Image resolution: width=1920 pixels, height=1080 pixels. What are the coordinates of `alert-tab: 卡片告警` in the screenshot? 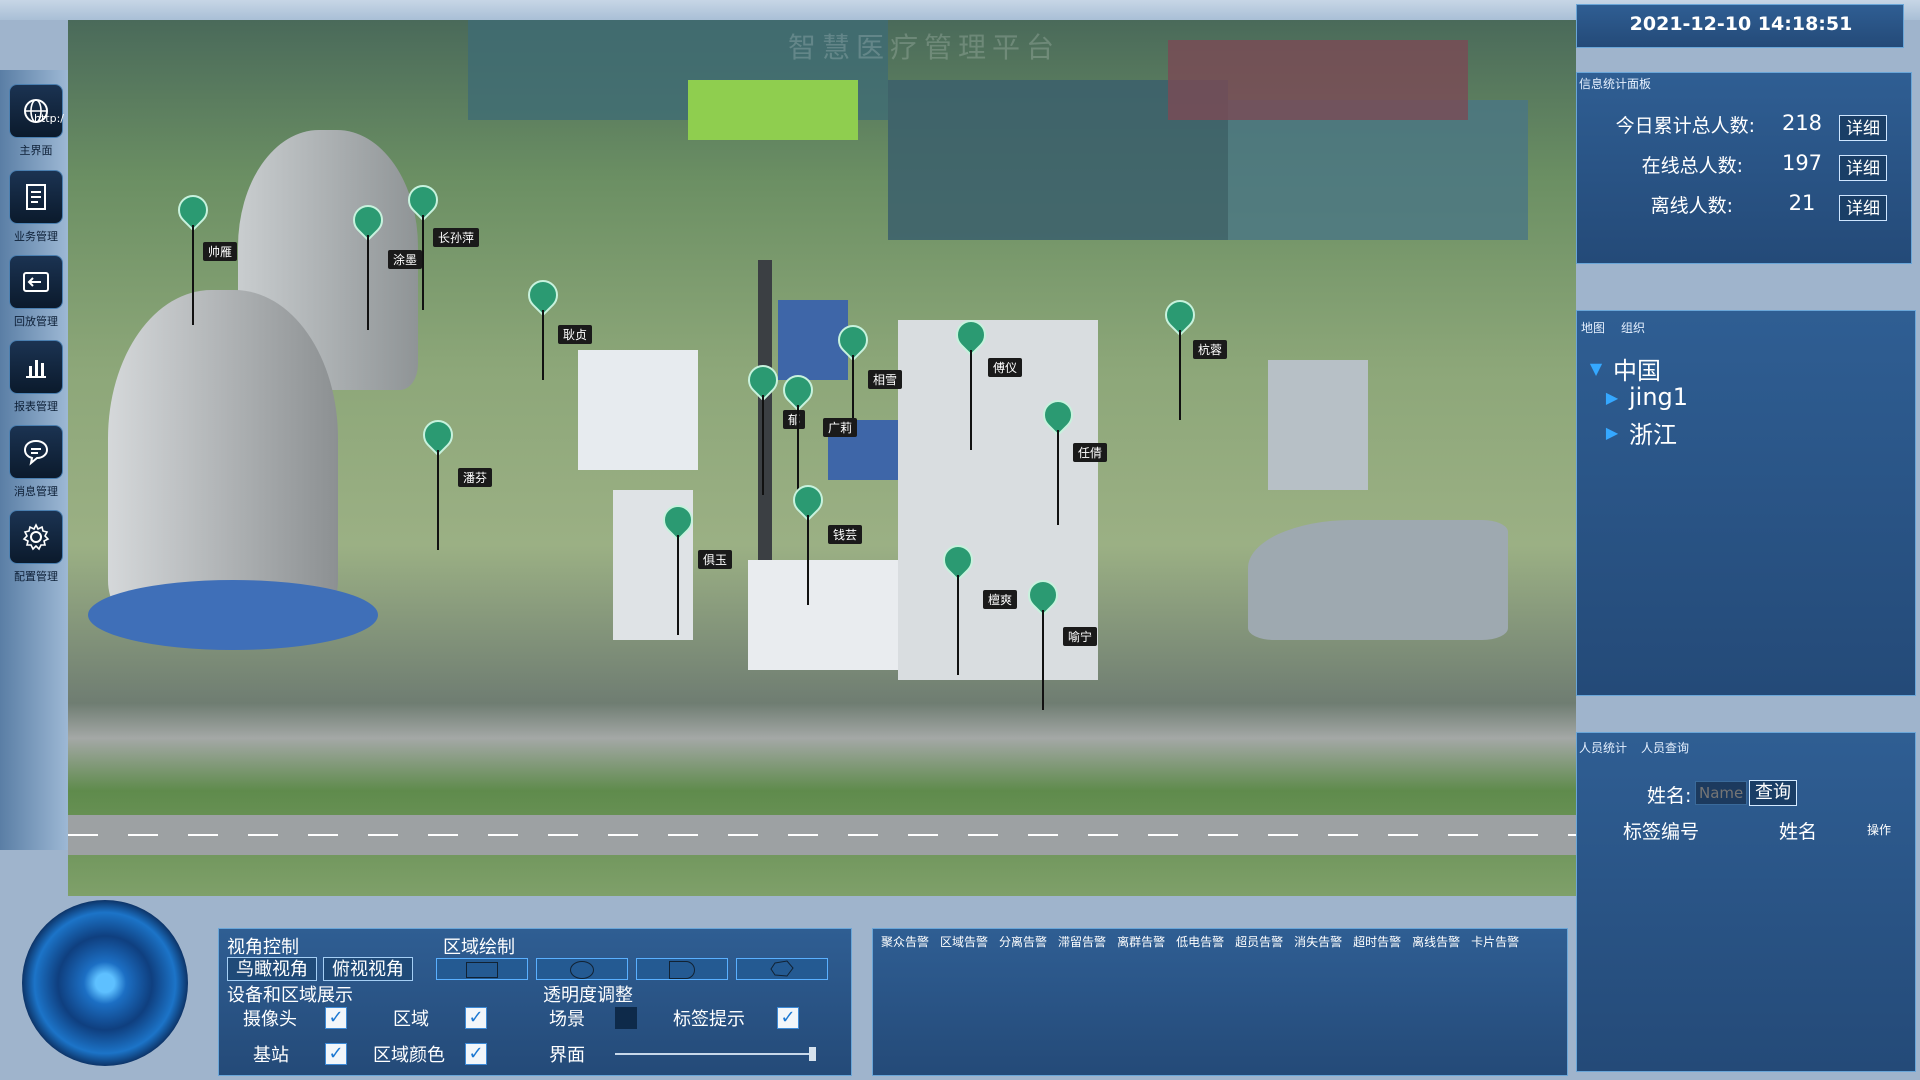 It's located at (1495, 941).